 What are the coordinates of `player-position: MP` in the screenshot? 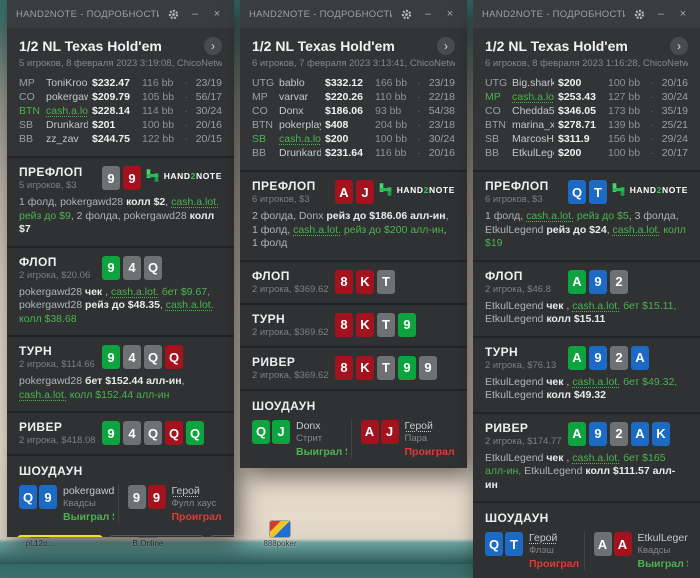 It's located at (260, 97).